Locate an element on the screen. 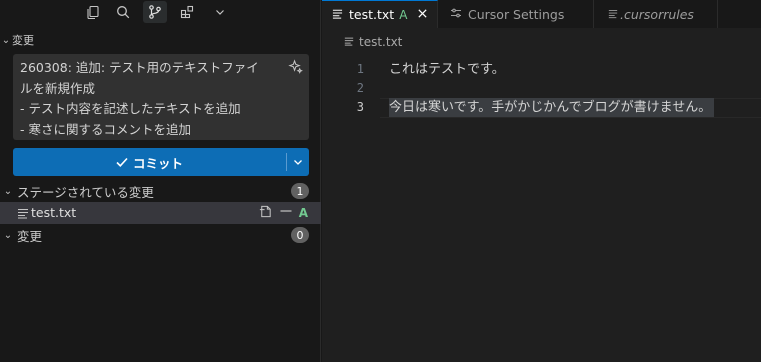 Image resolution: width=761 pixels, height=362 pixels. line-number: 1 is located at coordinates (360, 69).